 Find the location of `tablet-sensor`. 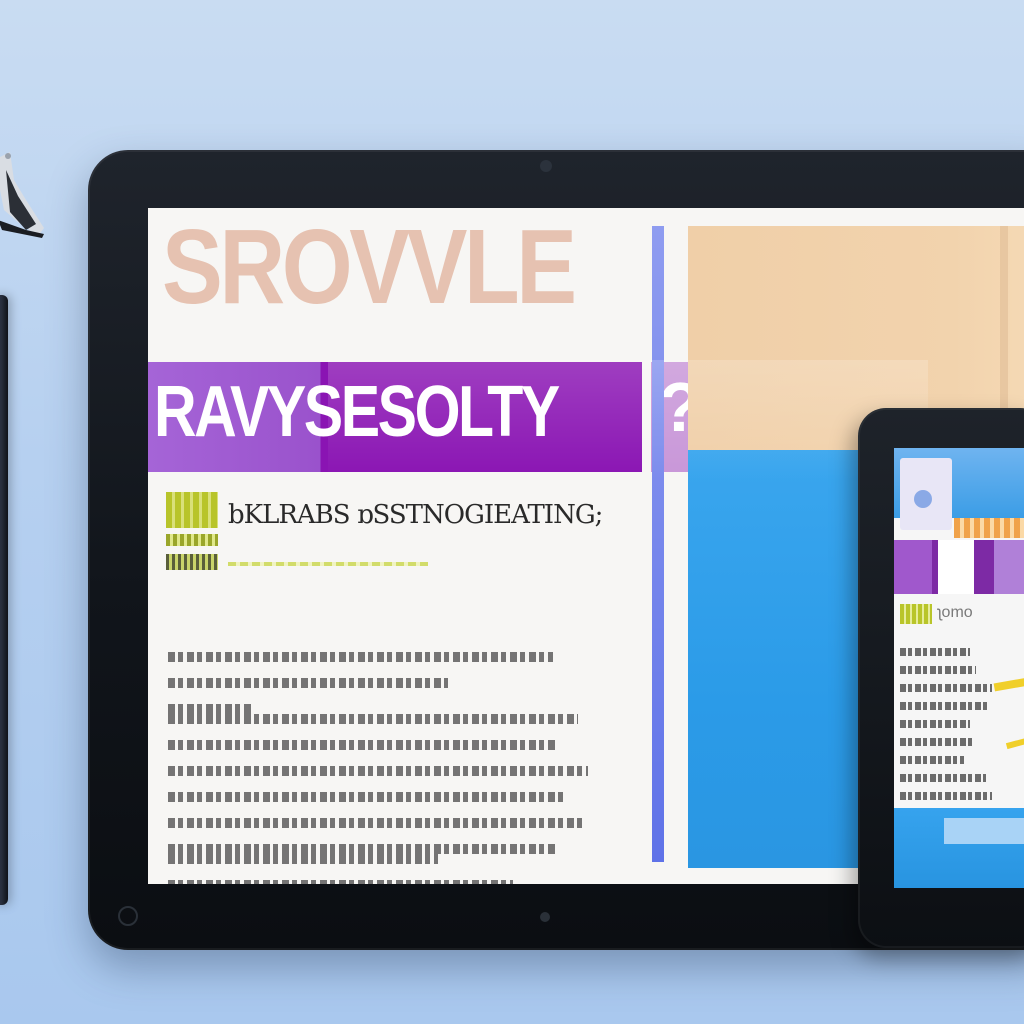

tablet-sensor is located at coordinates (545, 917).